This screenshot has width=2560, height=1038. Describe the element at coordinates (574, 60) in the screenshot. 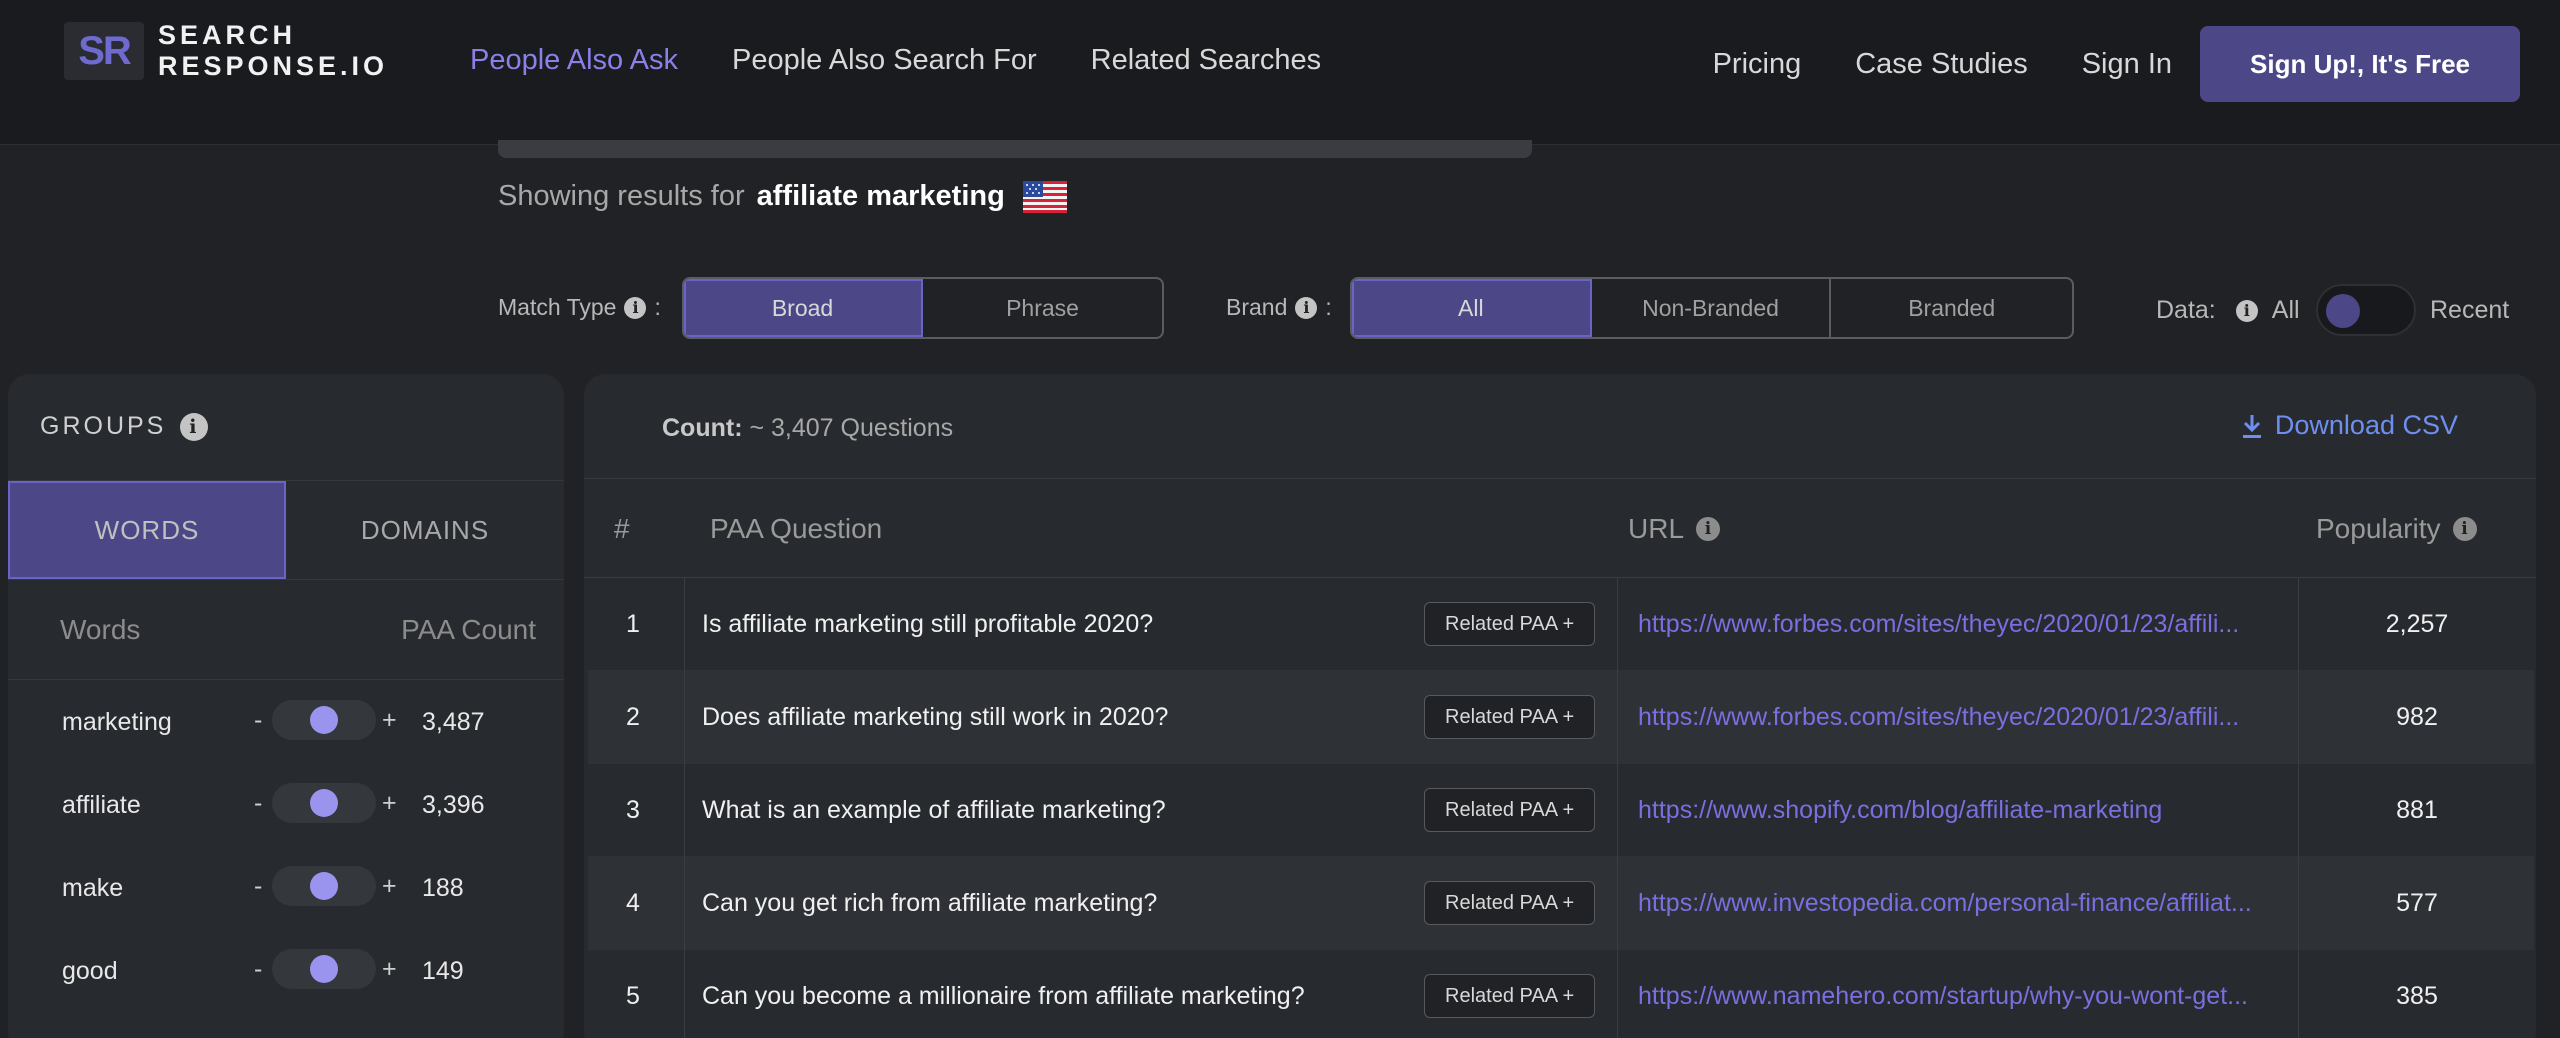

I see `nav-people-also-ask: People Also Ask` at that location.